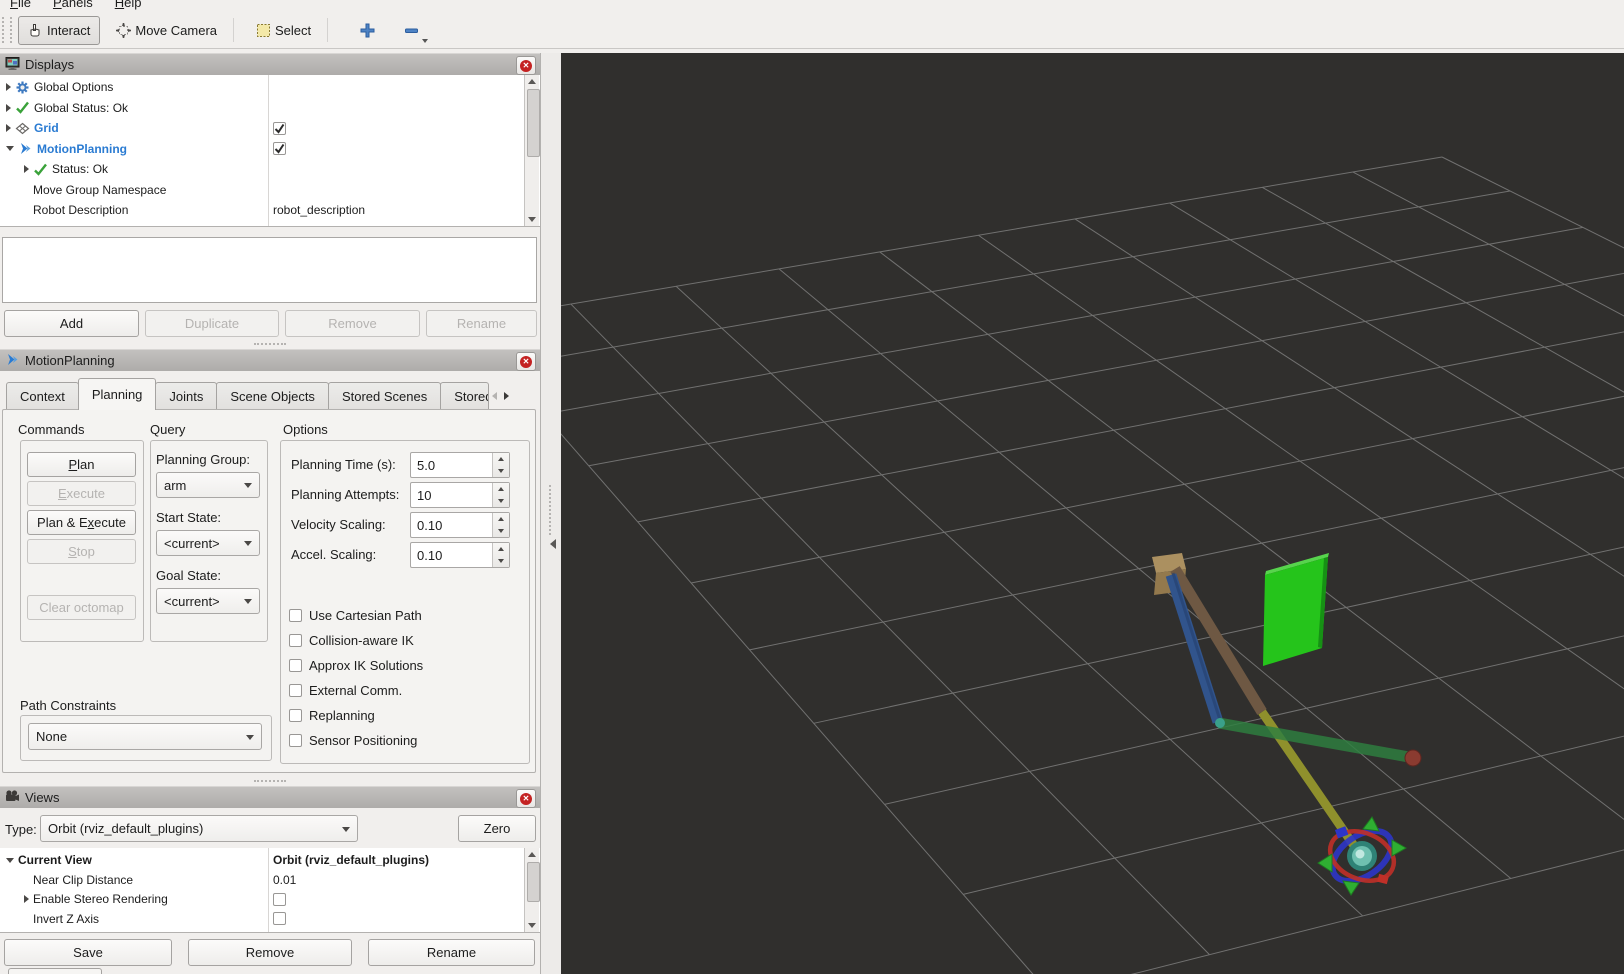 The height and width of the screenshot is (974, 1624). I want to click on tab-joints: Joints, so click(186, 396).